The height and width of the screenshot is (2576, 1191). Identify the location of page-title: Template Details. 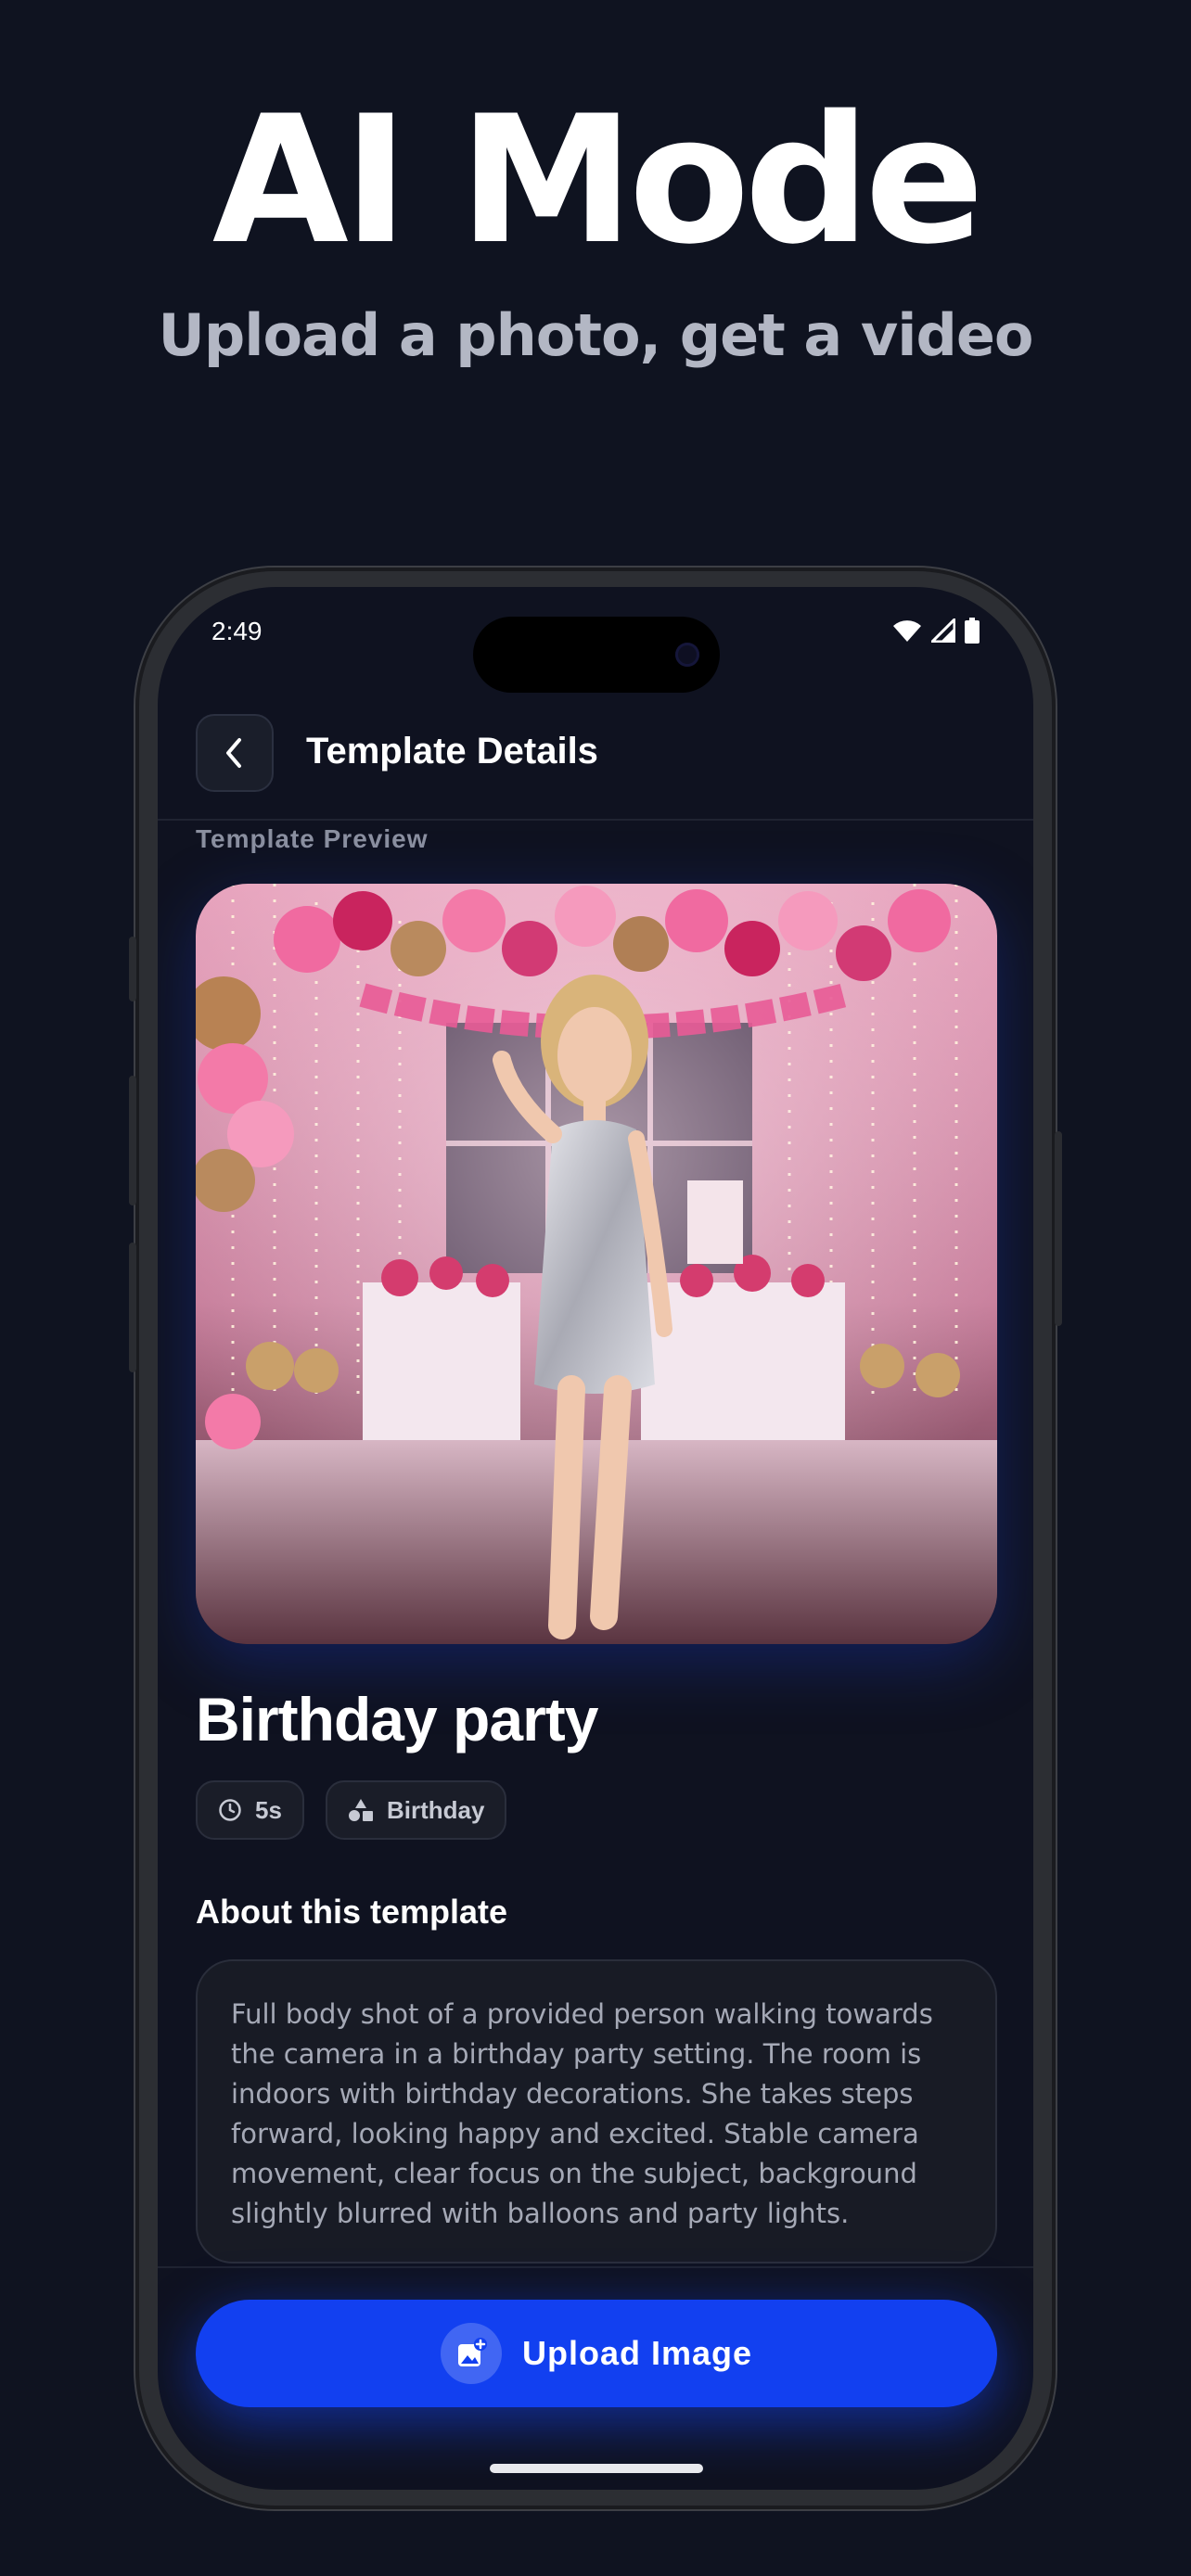
(452, 752).